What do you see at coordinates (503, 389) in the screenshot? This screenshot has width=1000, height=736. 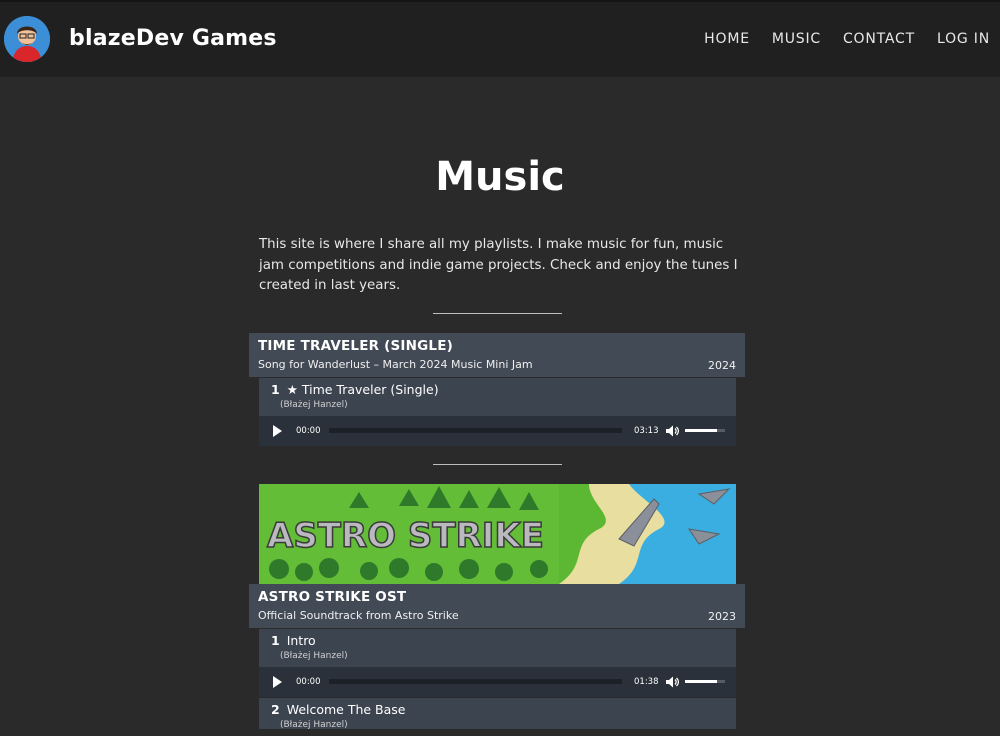 I see `track-title: 1 ★ Time Traveler (Single)` at bounding box center [503, 389].